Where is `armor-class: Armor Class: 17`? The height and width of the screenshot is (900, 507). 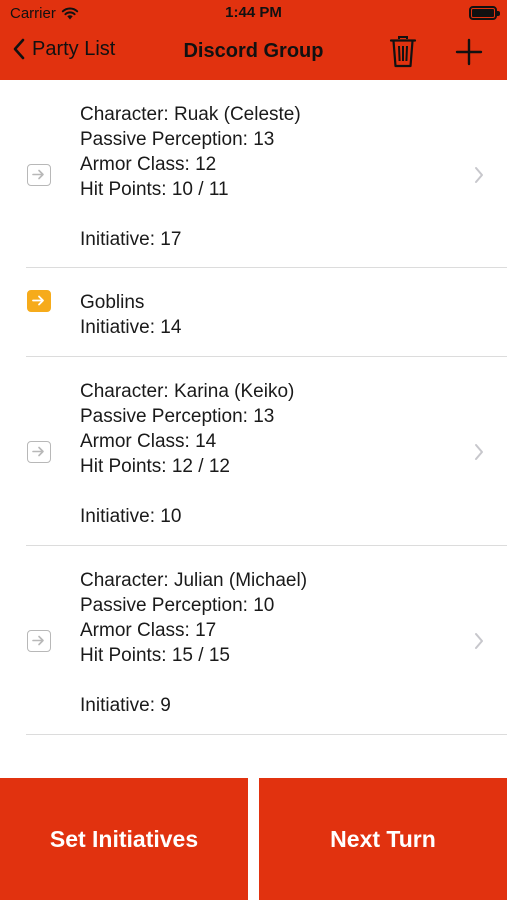 armor-class: Armor Class: 17 is located at coordinates (148, 630).